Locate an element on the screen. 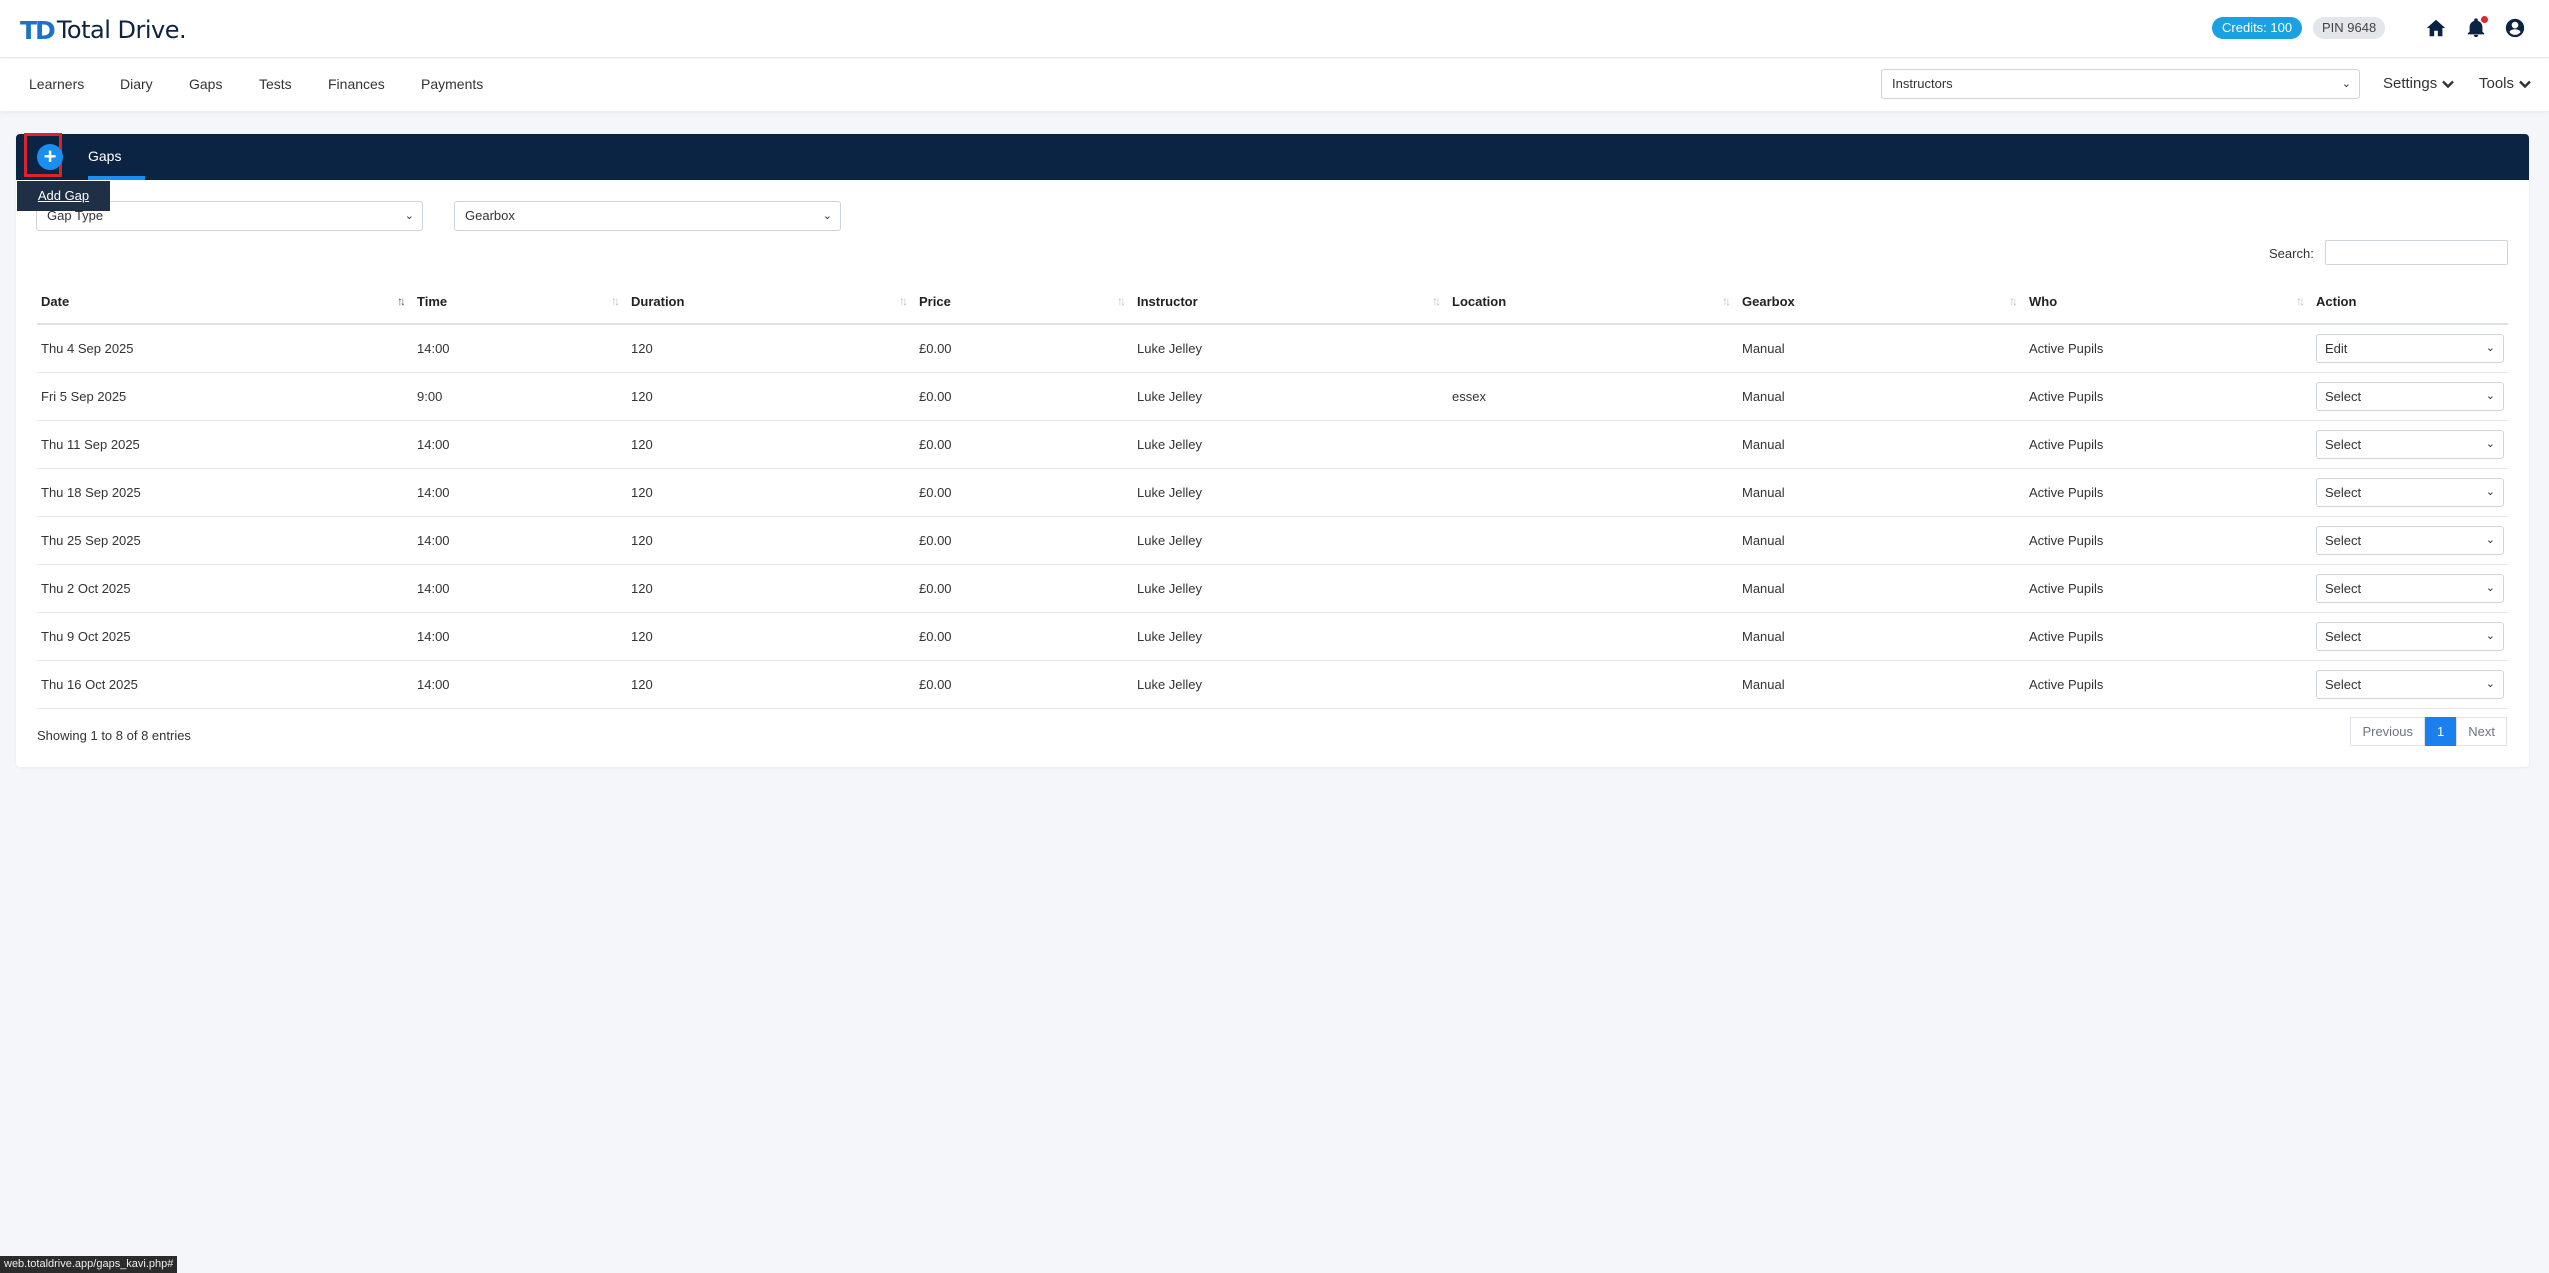  cell-time: 9:00 is located at coordinates (520, 396).